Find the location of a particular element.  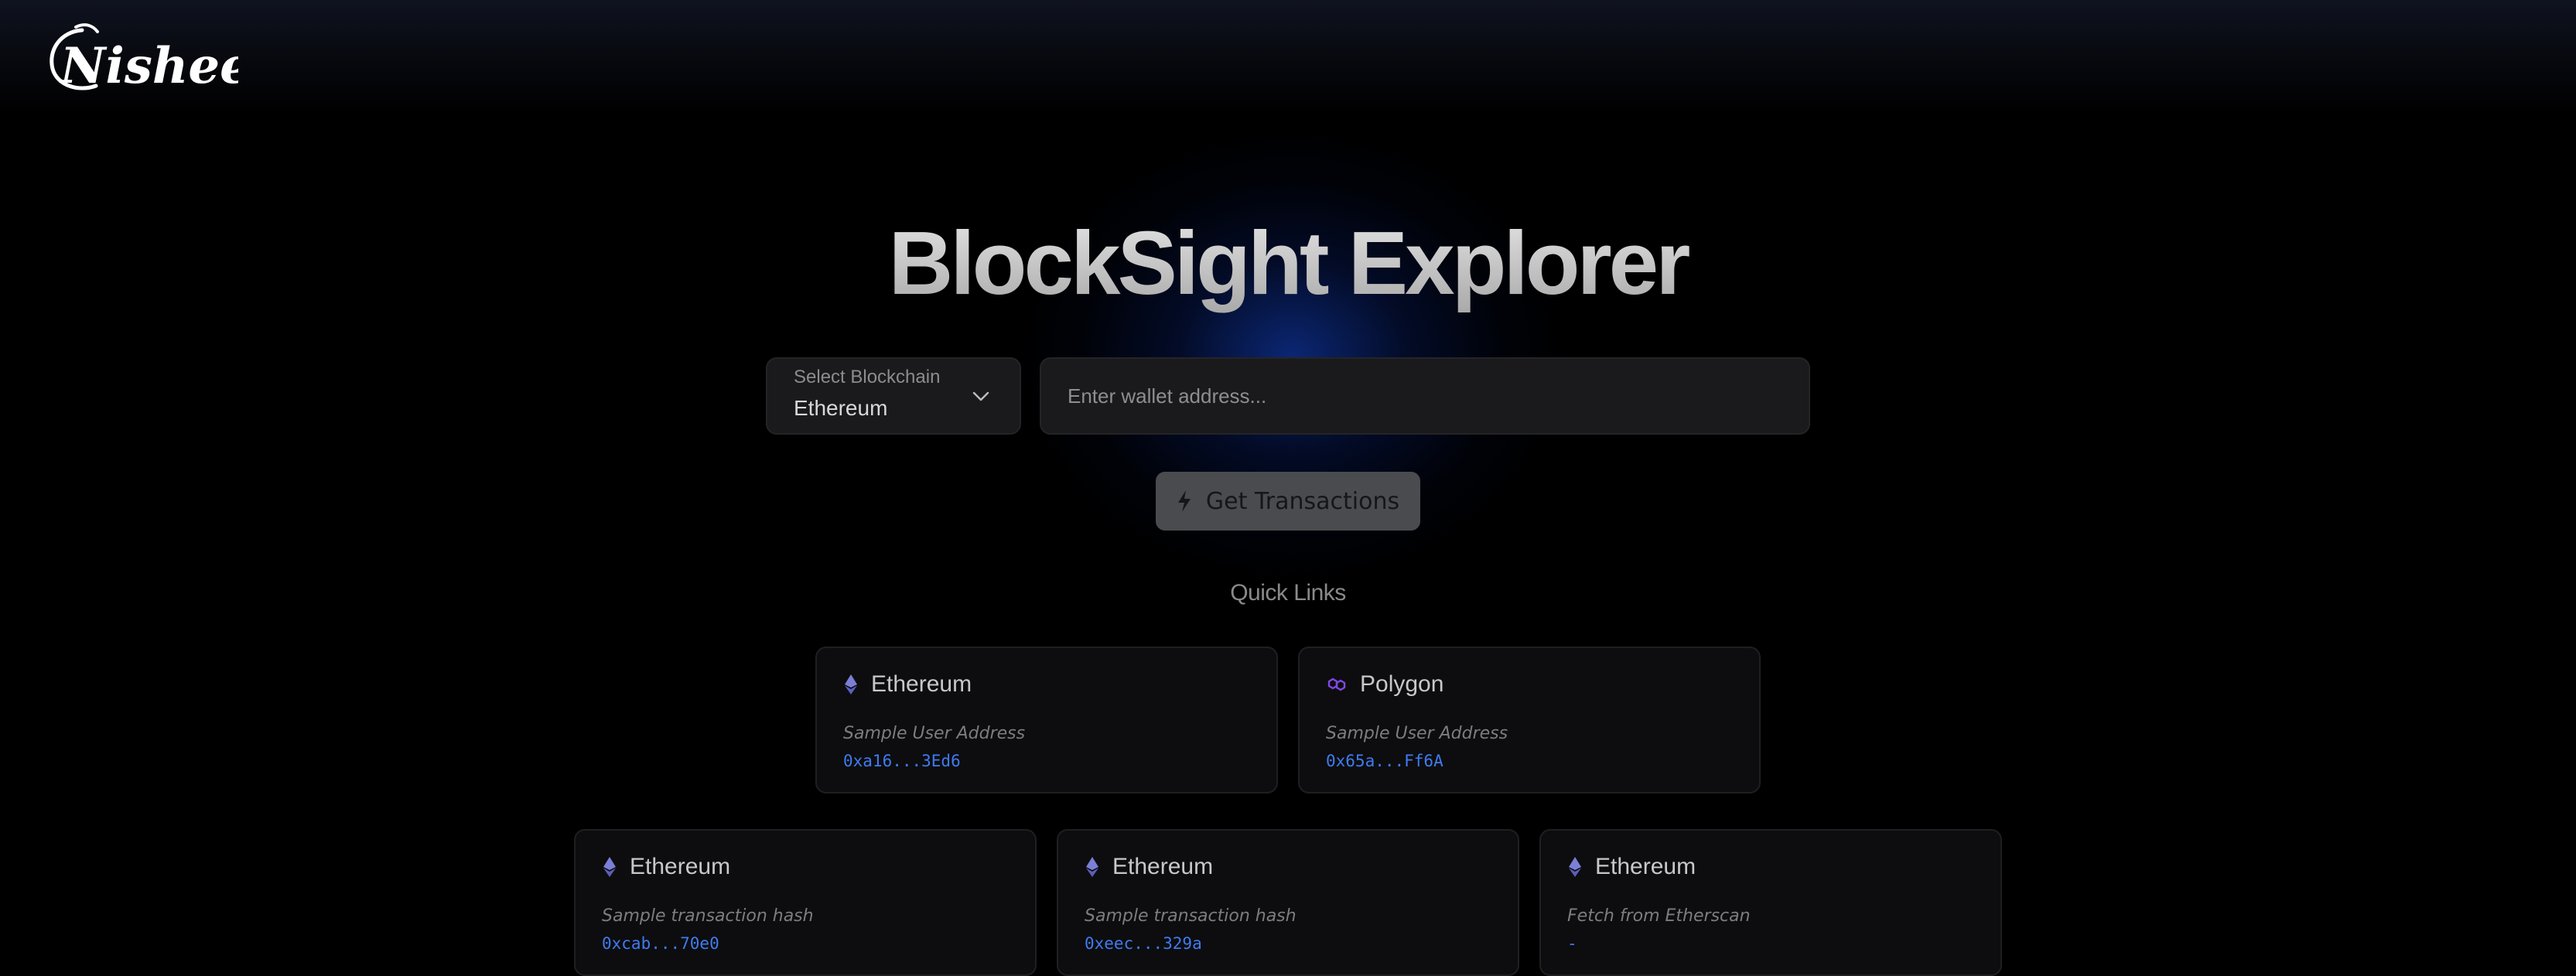

polygon-icon is located at coordinates (1336, 684).